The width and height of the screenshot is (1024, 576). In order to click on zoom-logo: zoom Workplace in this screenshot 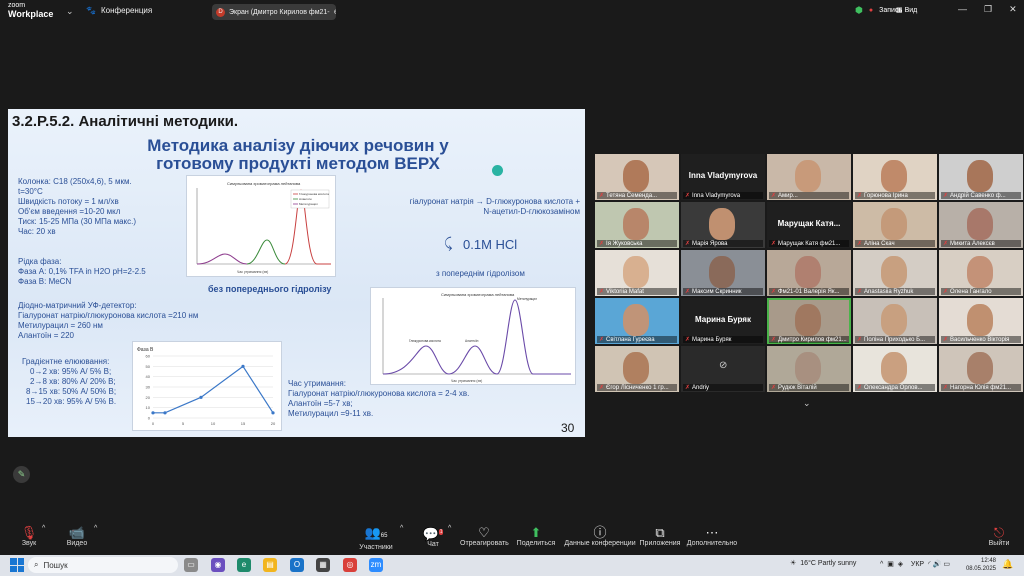, I will do `click(31, 10)`.